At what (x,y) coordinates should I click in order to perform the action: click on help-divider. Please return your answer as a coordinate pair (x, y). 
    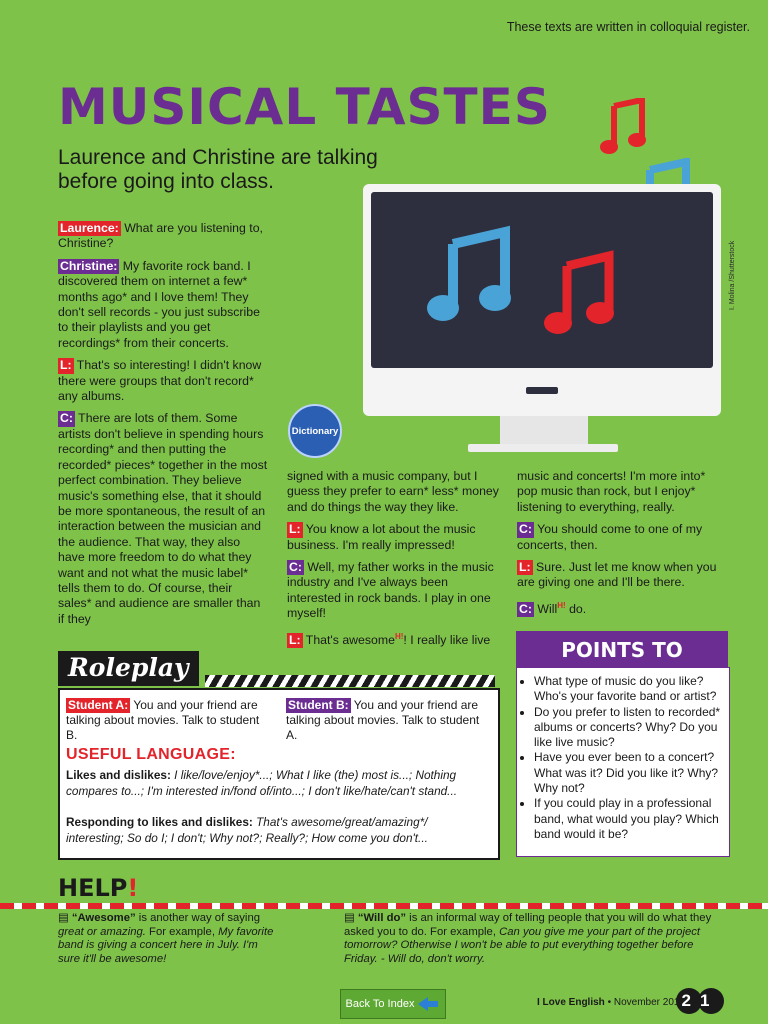
    Looking at the image, I should click on (384, 906).